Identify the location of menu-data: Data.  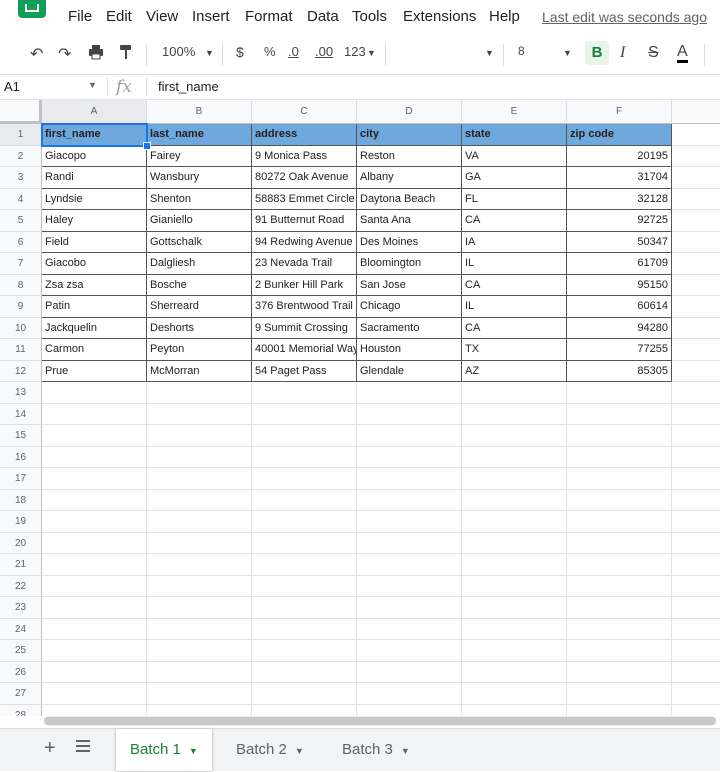
(323, 16).